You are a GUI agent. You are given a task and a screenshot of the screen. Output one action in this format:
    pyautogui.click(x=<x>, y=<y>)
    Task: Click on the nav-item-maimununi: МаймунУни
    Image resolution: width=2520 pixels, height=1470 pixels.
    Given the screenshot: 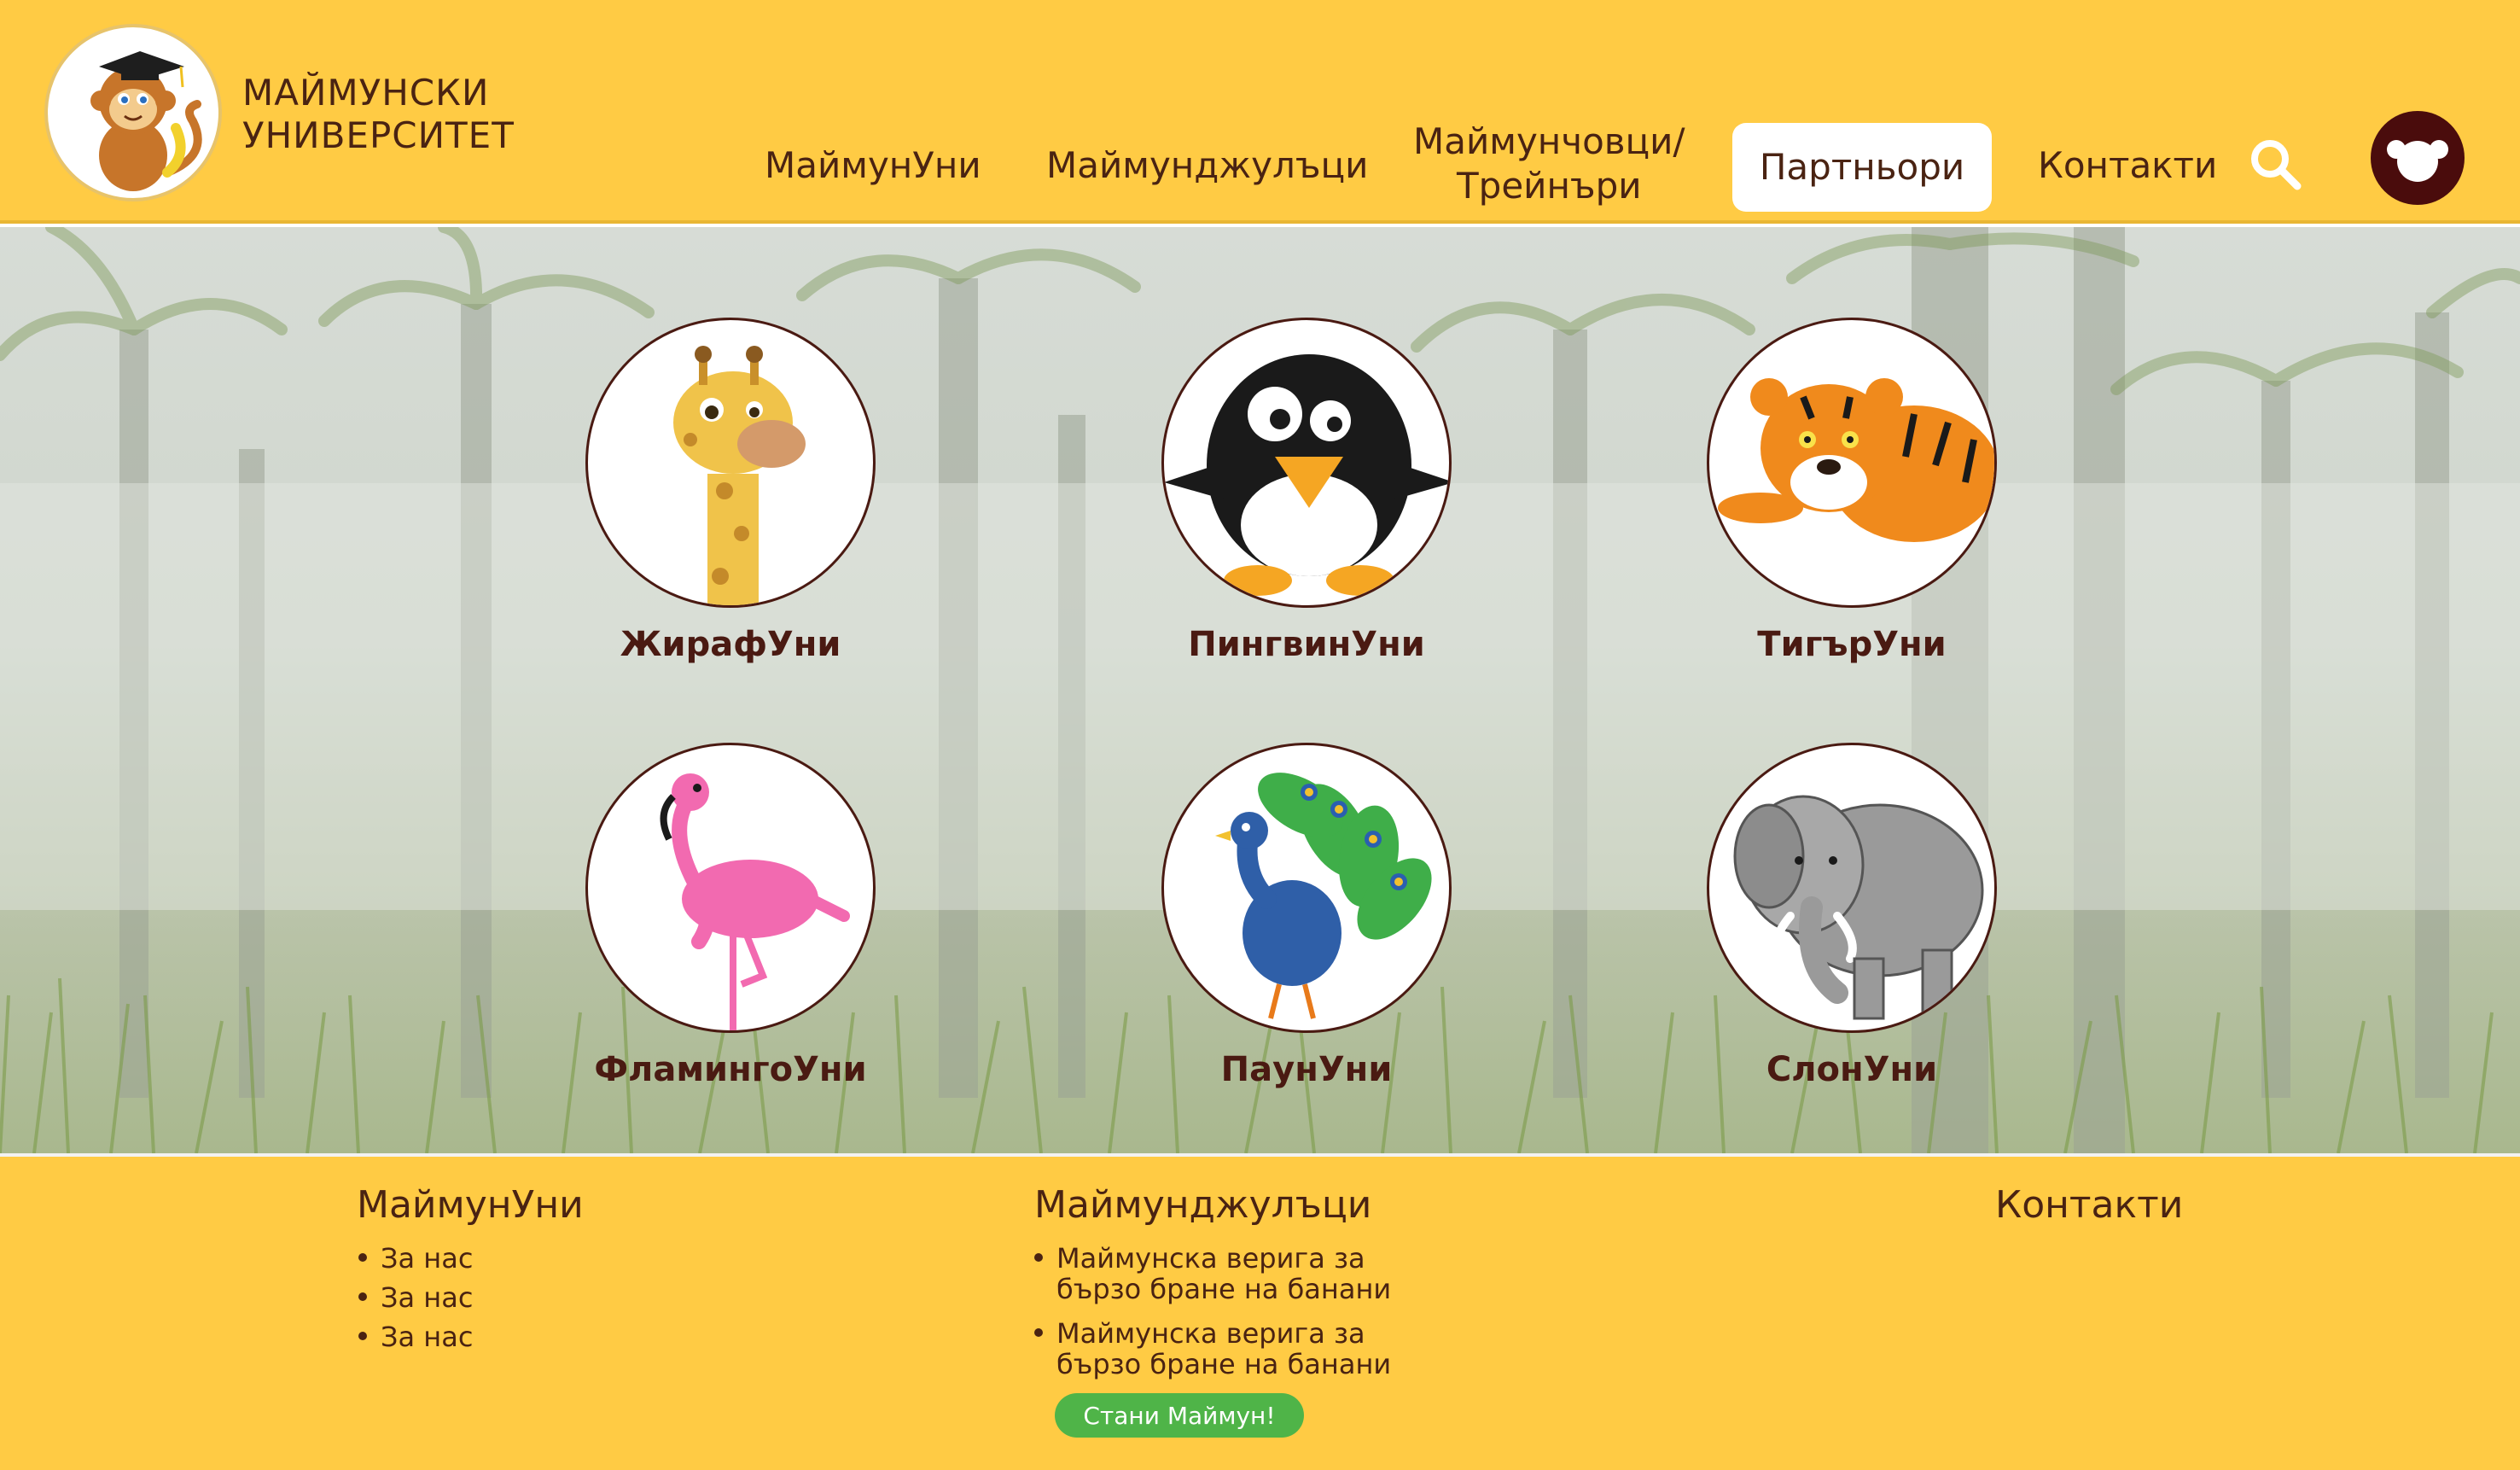 What is the action you would take?
    pyautogui.click(x=873, y=166)
    